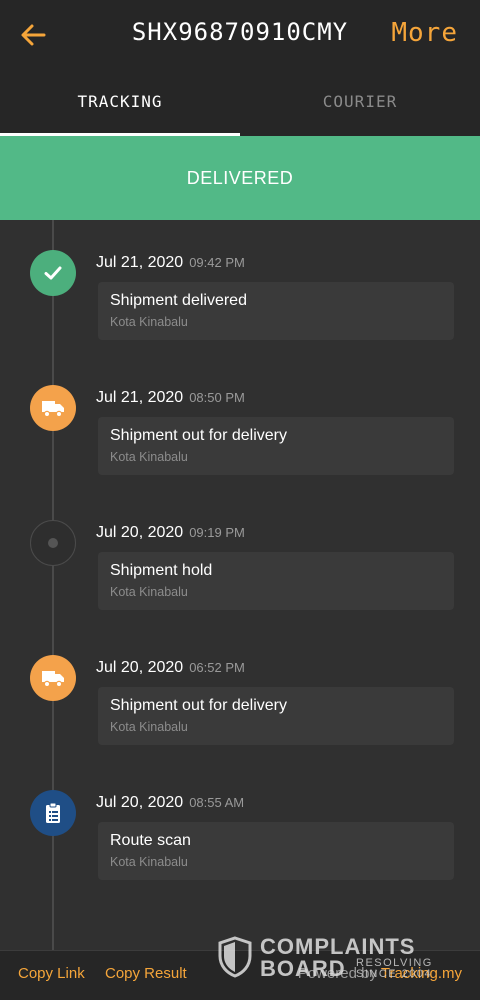  Describe the element at coordinates (240, 178) in the screenshot. I see `delivery-status-banner: DELIVERED` at that location.